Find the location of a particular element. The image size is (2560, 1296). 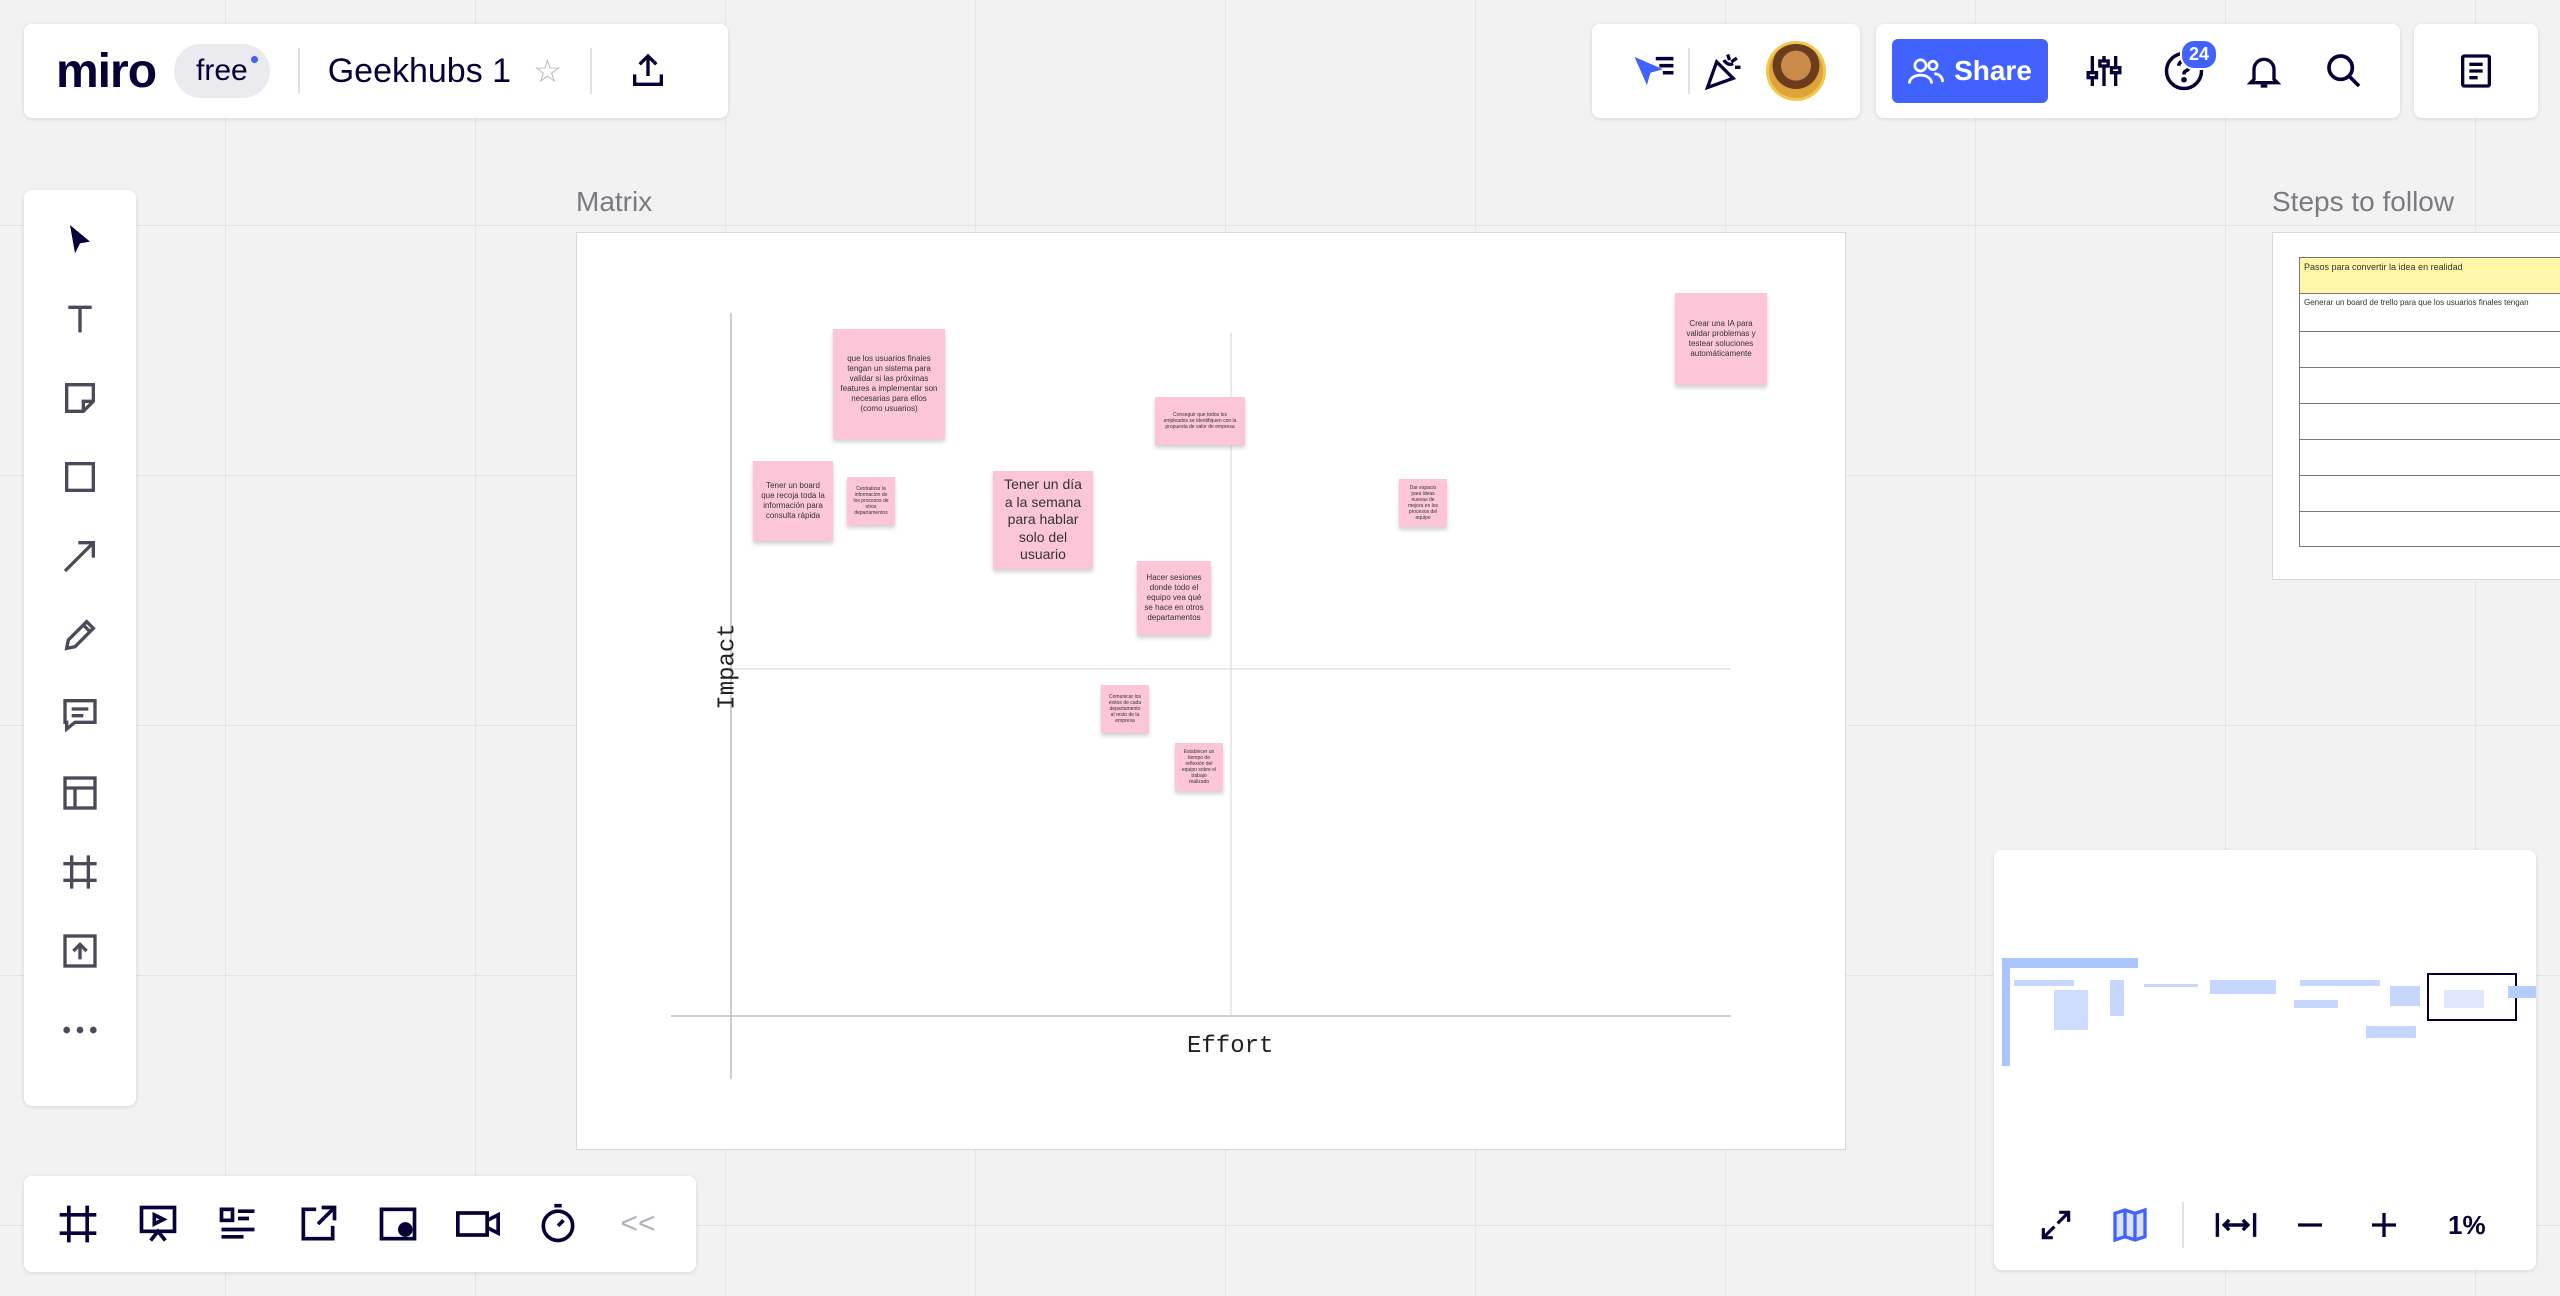

rectangle-shape-icon is located at coordinates (80, 477).